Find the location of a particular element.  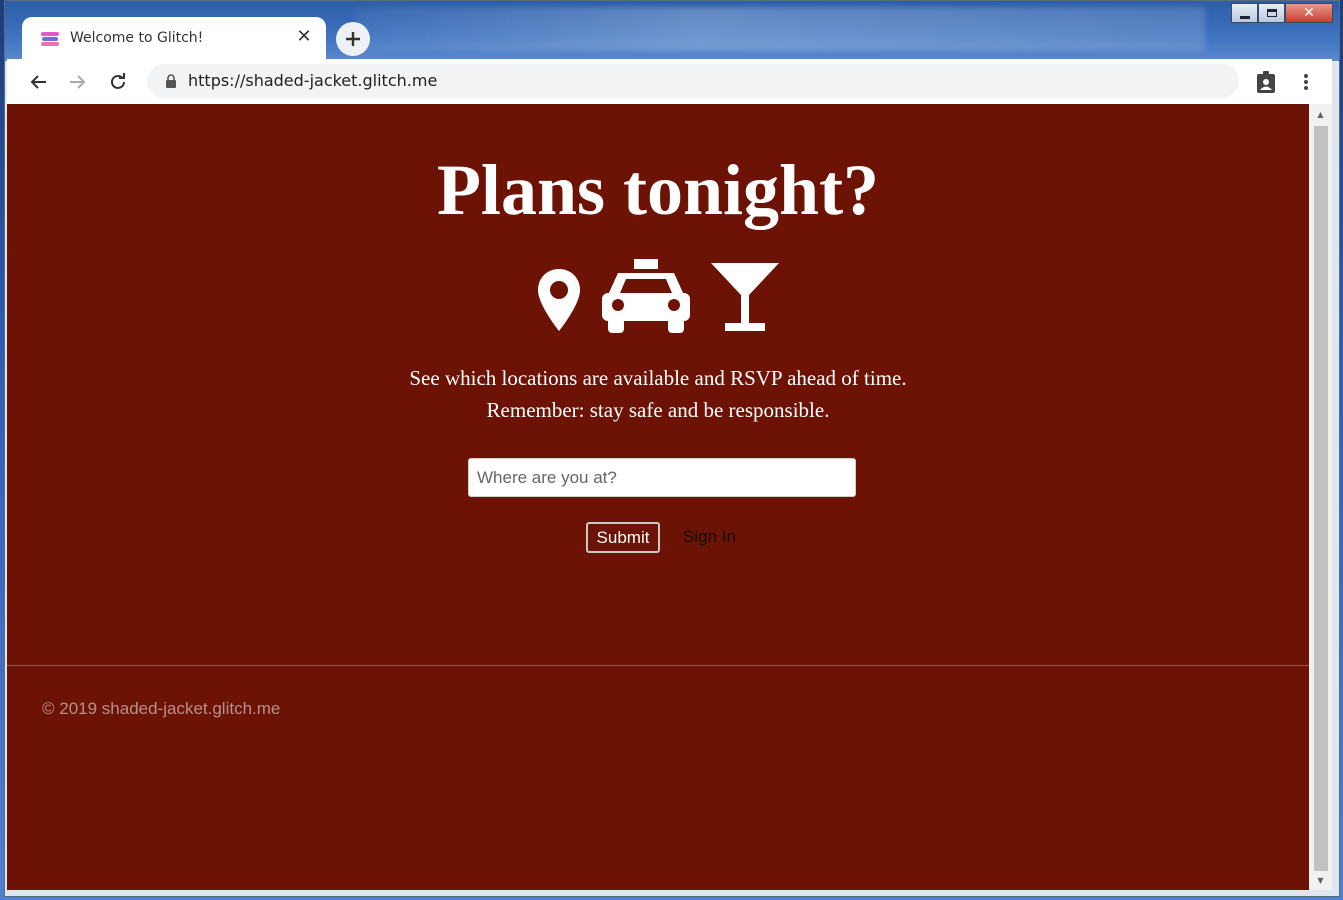

more-vertical-icon is located at coordinates (1306, 82).